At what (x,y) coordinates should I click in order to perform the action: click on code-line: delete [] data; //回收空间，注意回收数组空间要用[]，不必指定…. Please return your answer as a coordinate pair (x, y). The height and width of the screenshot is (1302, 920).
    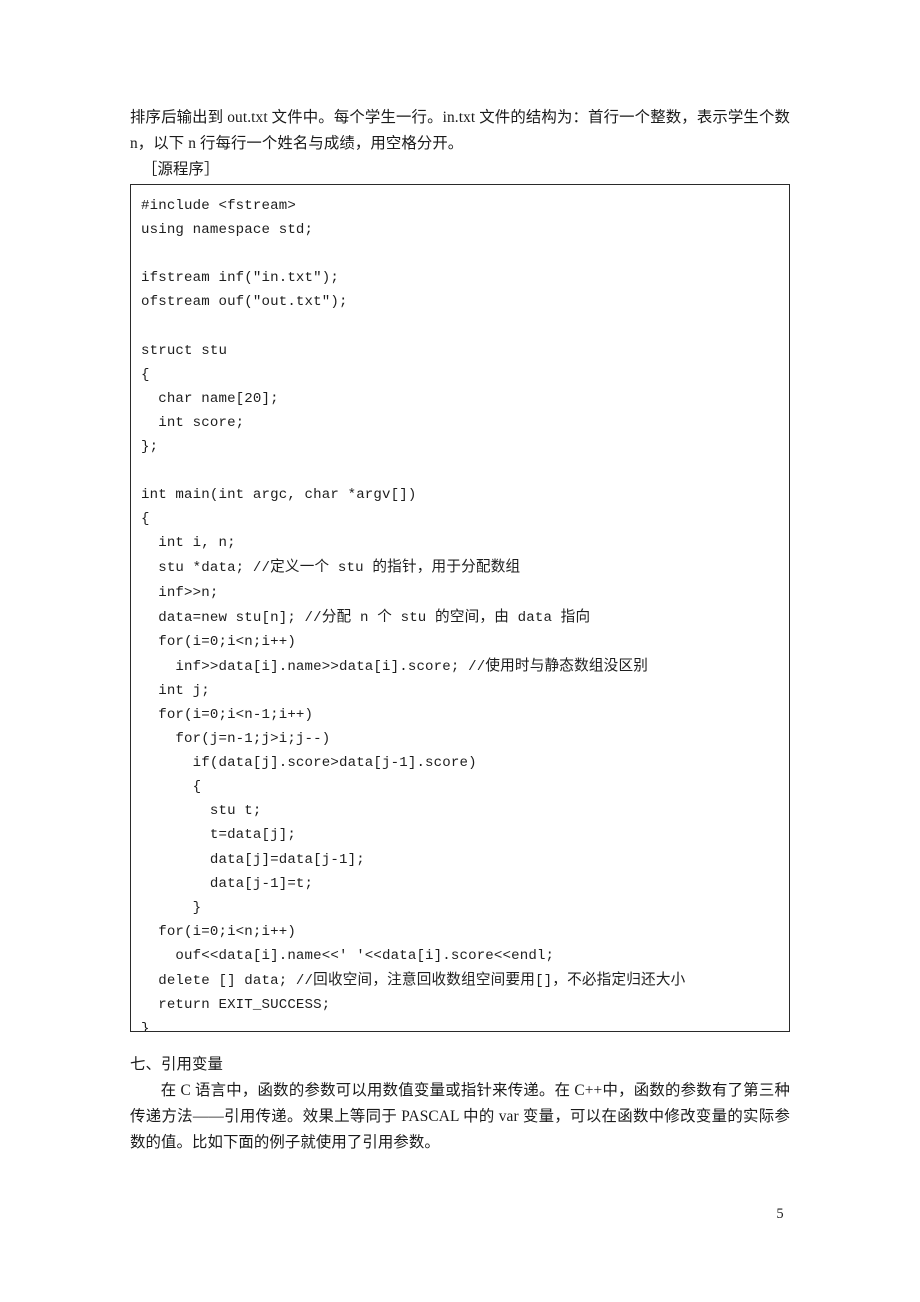
    Looking at the image, I should click on (413, 980).